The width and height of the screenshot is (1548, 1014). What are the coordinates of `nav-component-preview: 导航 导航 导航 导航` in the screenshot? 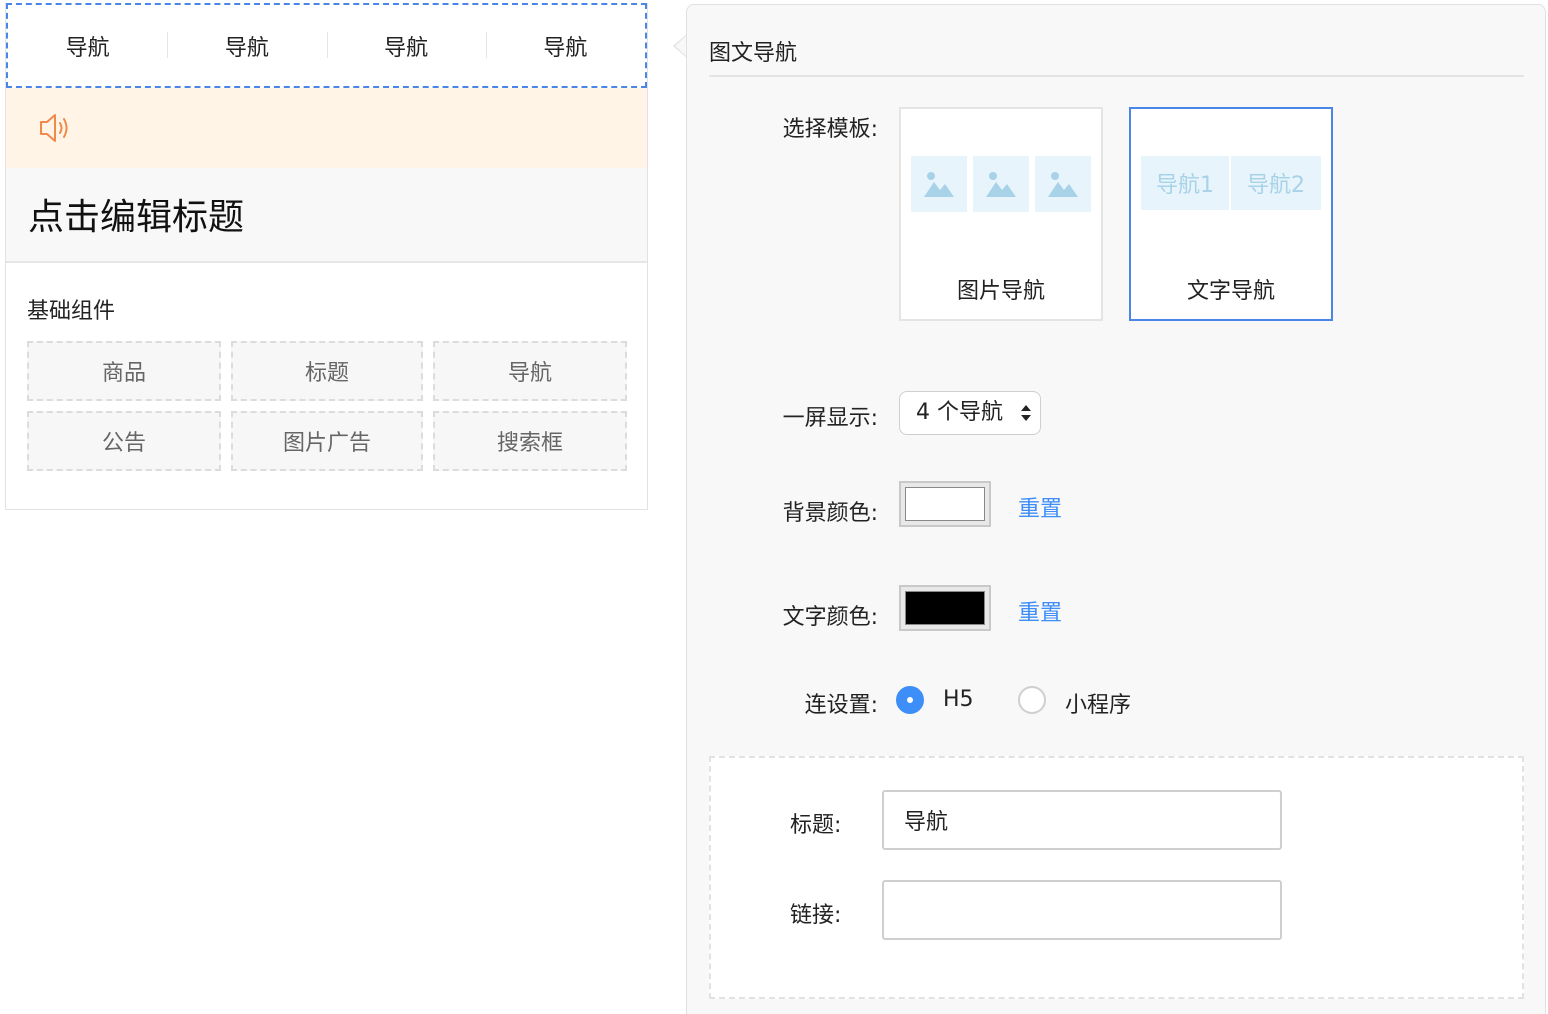 It's located at (326, 45).